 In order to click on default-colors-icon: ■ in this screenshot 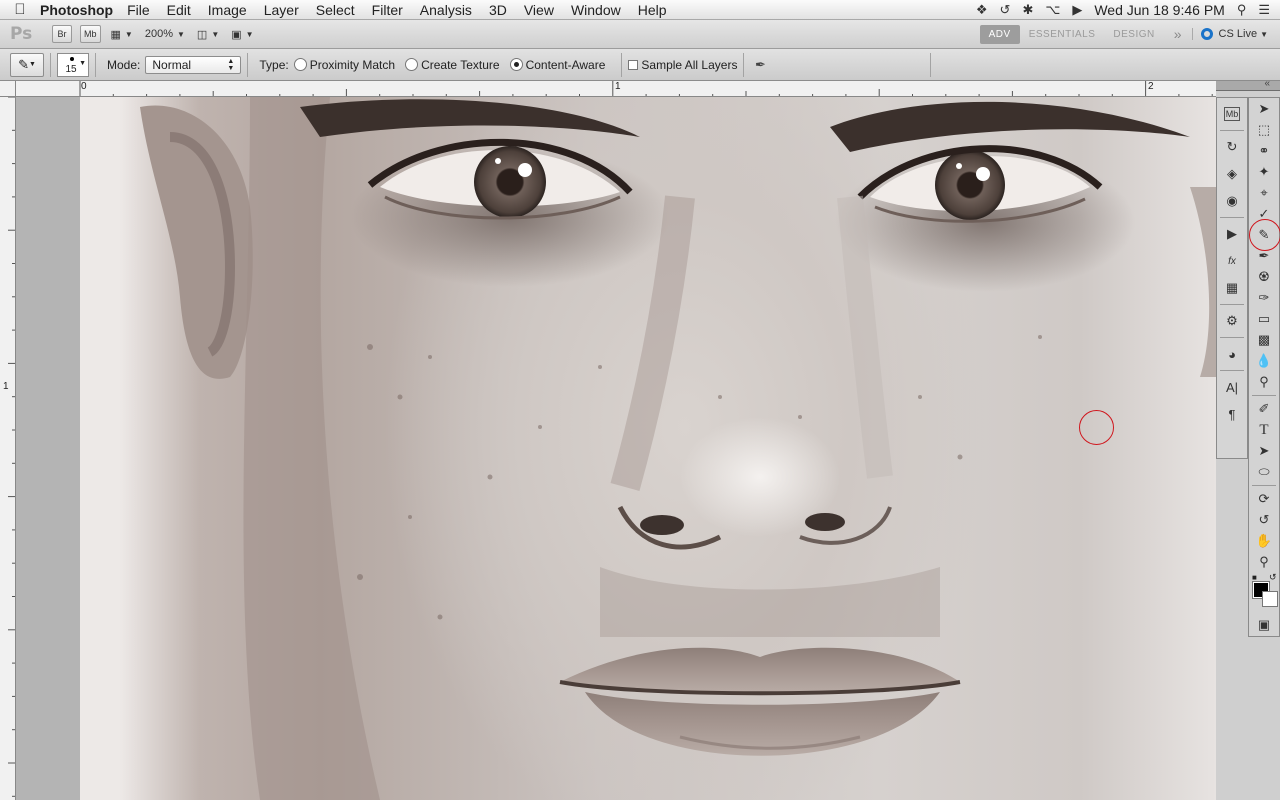, I will do `click(1254, 577)`.